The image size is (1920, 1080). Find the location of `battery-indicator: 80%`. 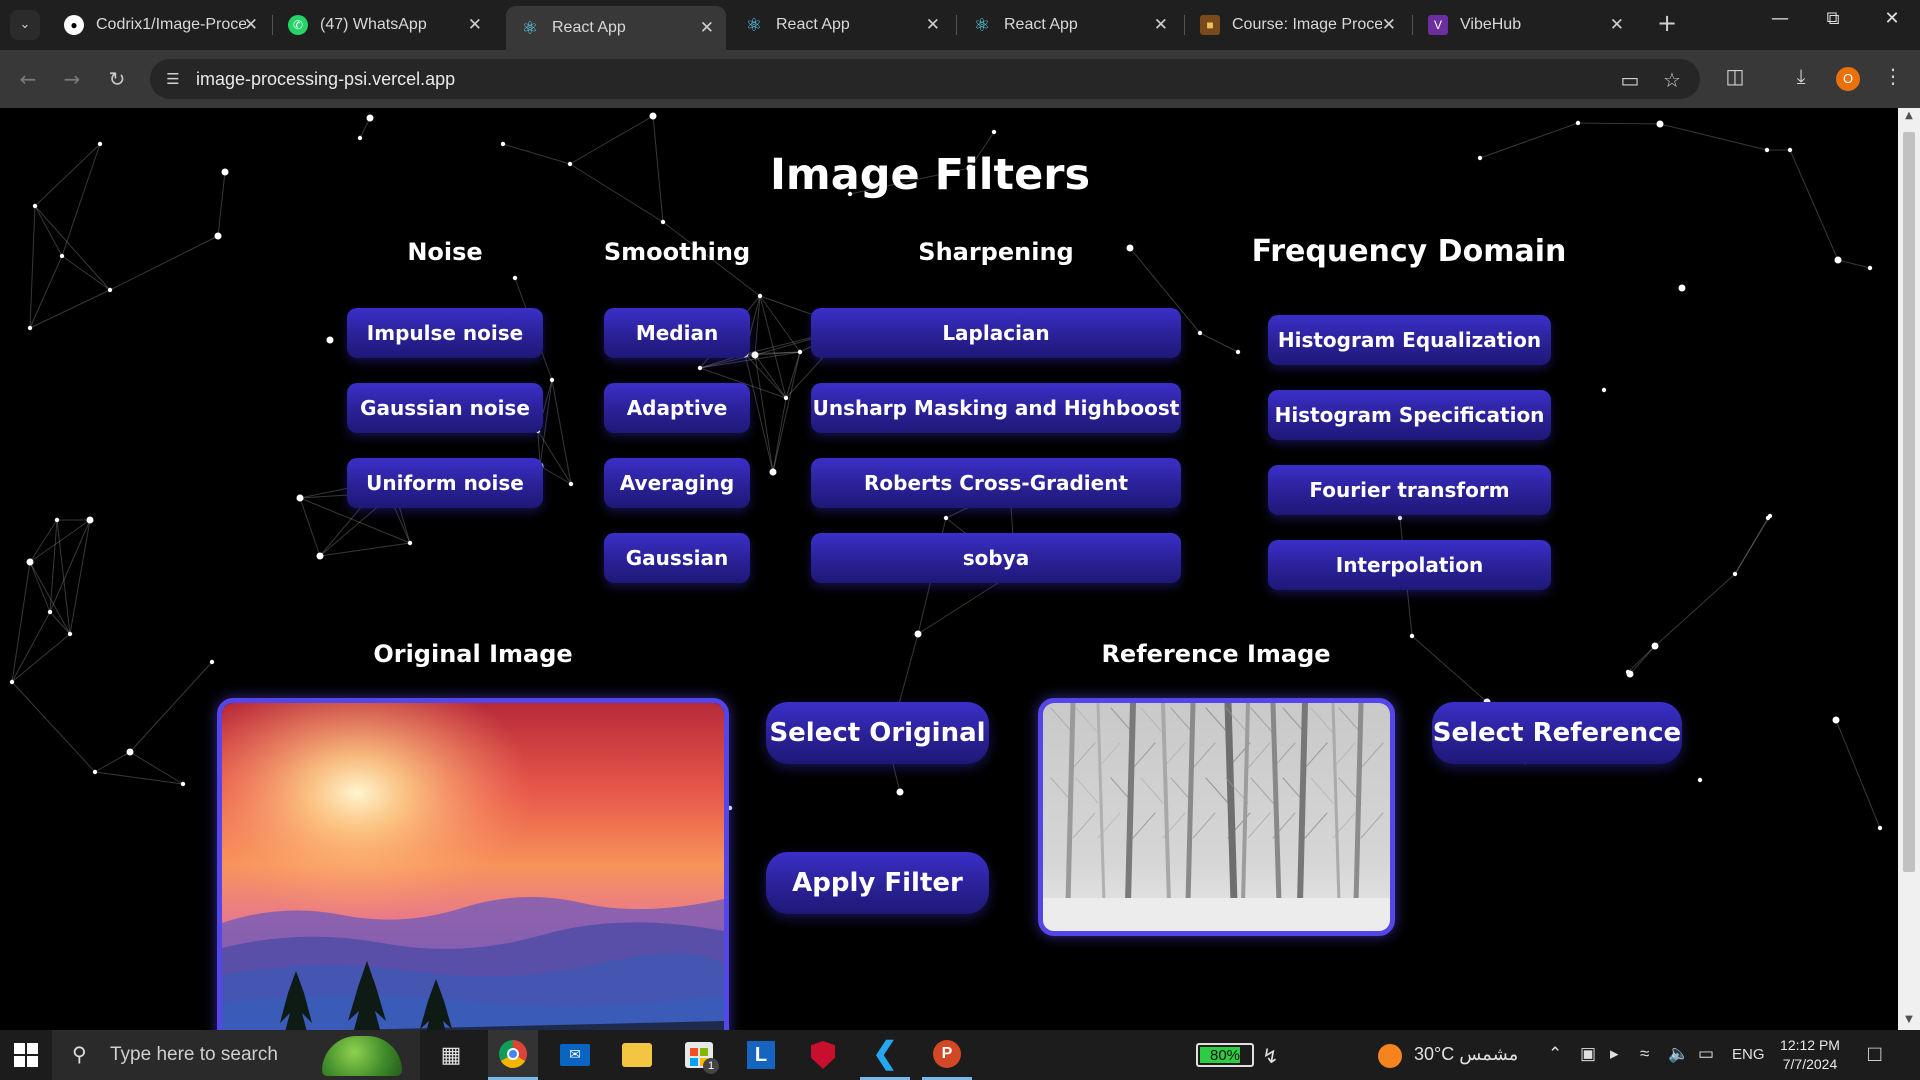

battery-indicator: 80% is located at coordinates (1225, 1055).